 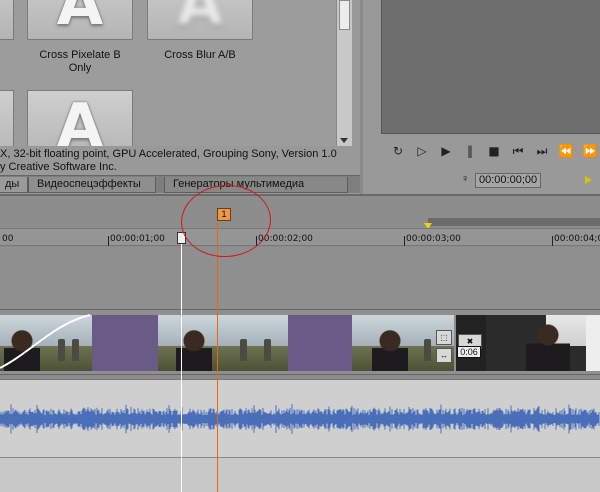 I want to click on tab-media-generators: Генераторы мультимедиа, so click(x=256, y=185).